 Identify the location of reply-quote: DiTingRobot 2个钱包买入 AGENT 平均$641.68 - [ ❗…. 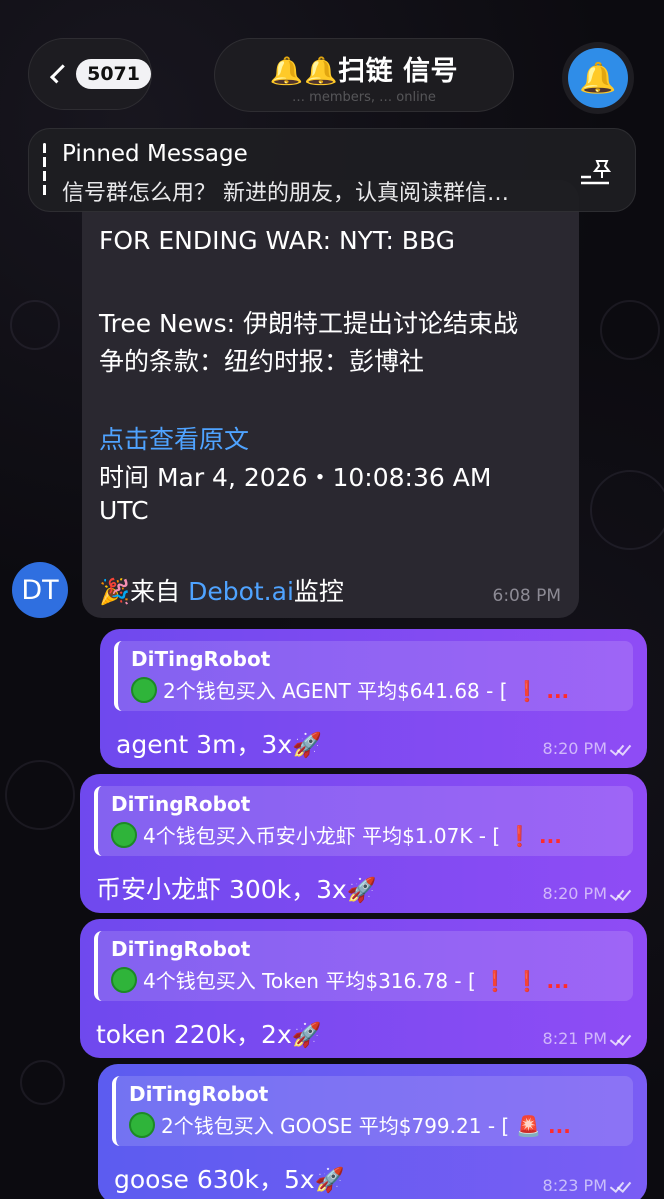
(373, 676).